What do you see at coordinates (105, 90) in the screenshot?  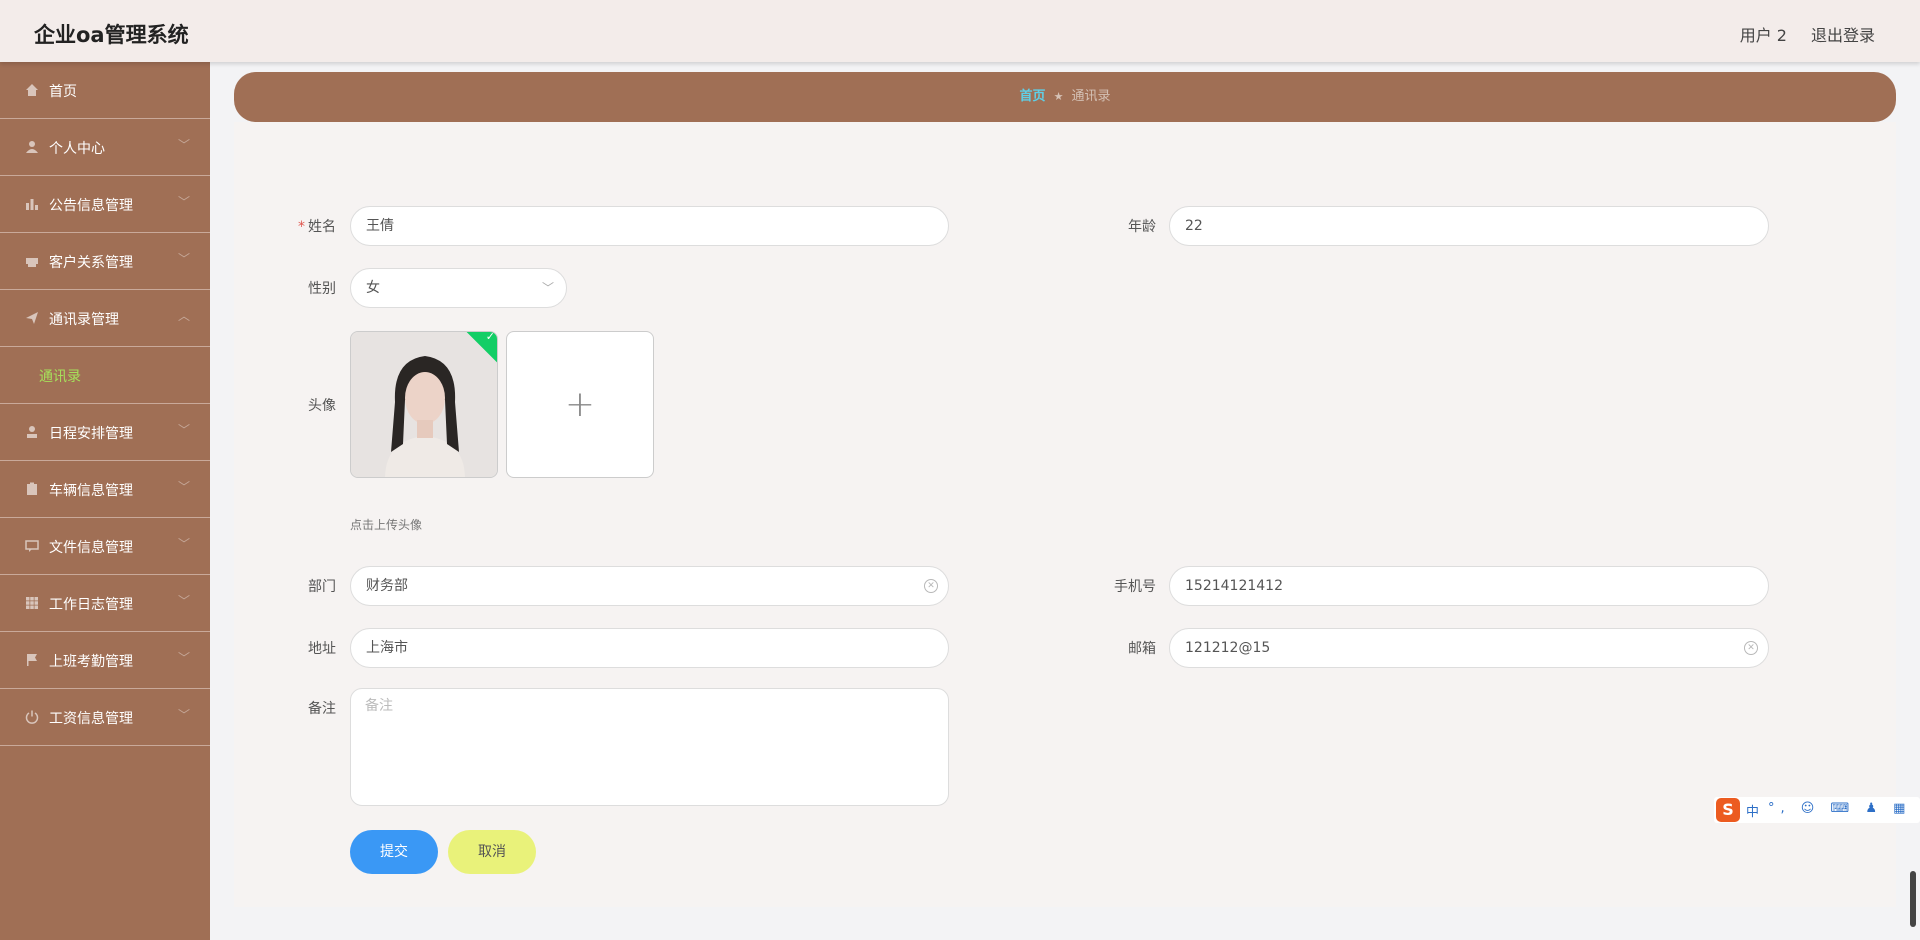 I see `sidebar-item-home: 首页` at bounding box center [105, 90].